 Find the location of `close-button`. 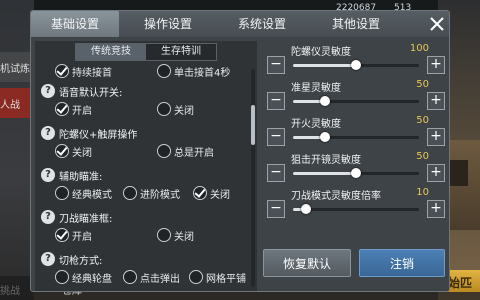

close-button is located at coordinates (437, 24).